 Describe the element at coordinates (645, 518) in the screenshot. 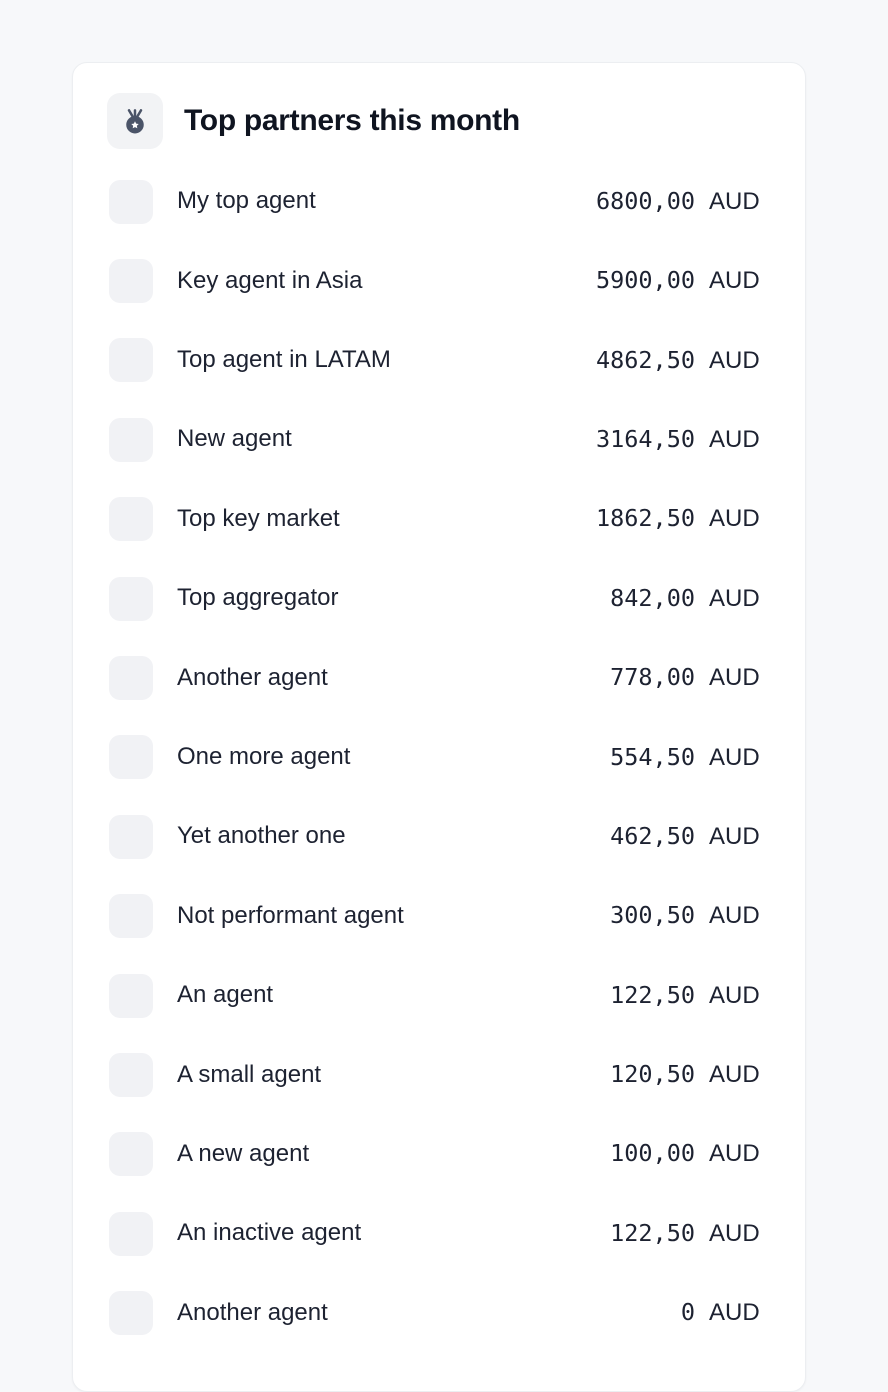

I see `partner-amount: 1862,50` at that location.